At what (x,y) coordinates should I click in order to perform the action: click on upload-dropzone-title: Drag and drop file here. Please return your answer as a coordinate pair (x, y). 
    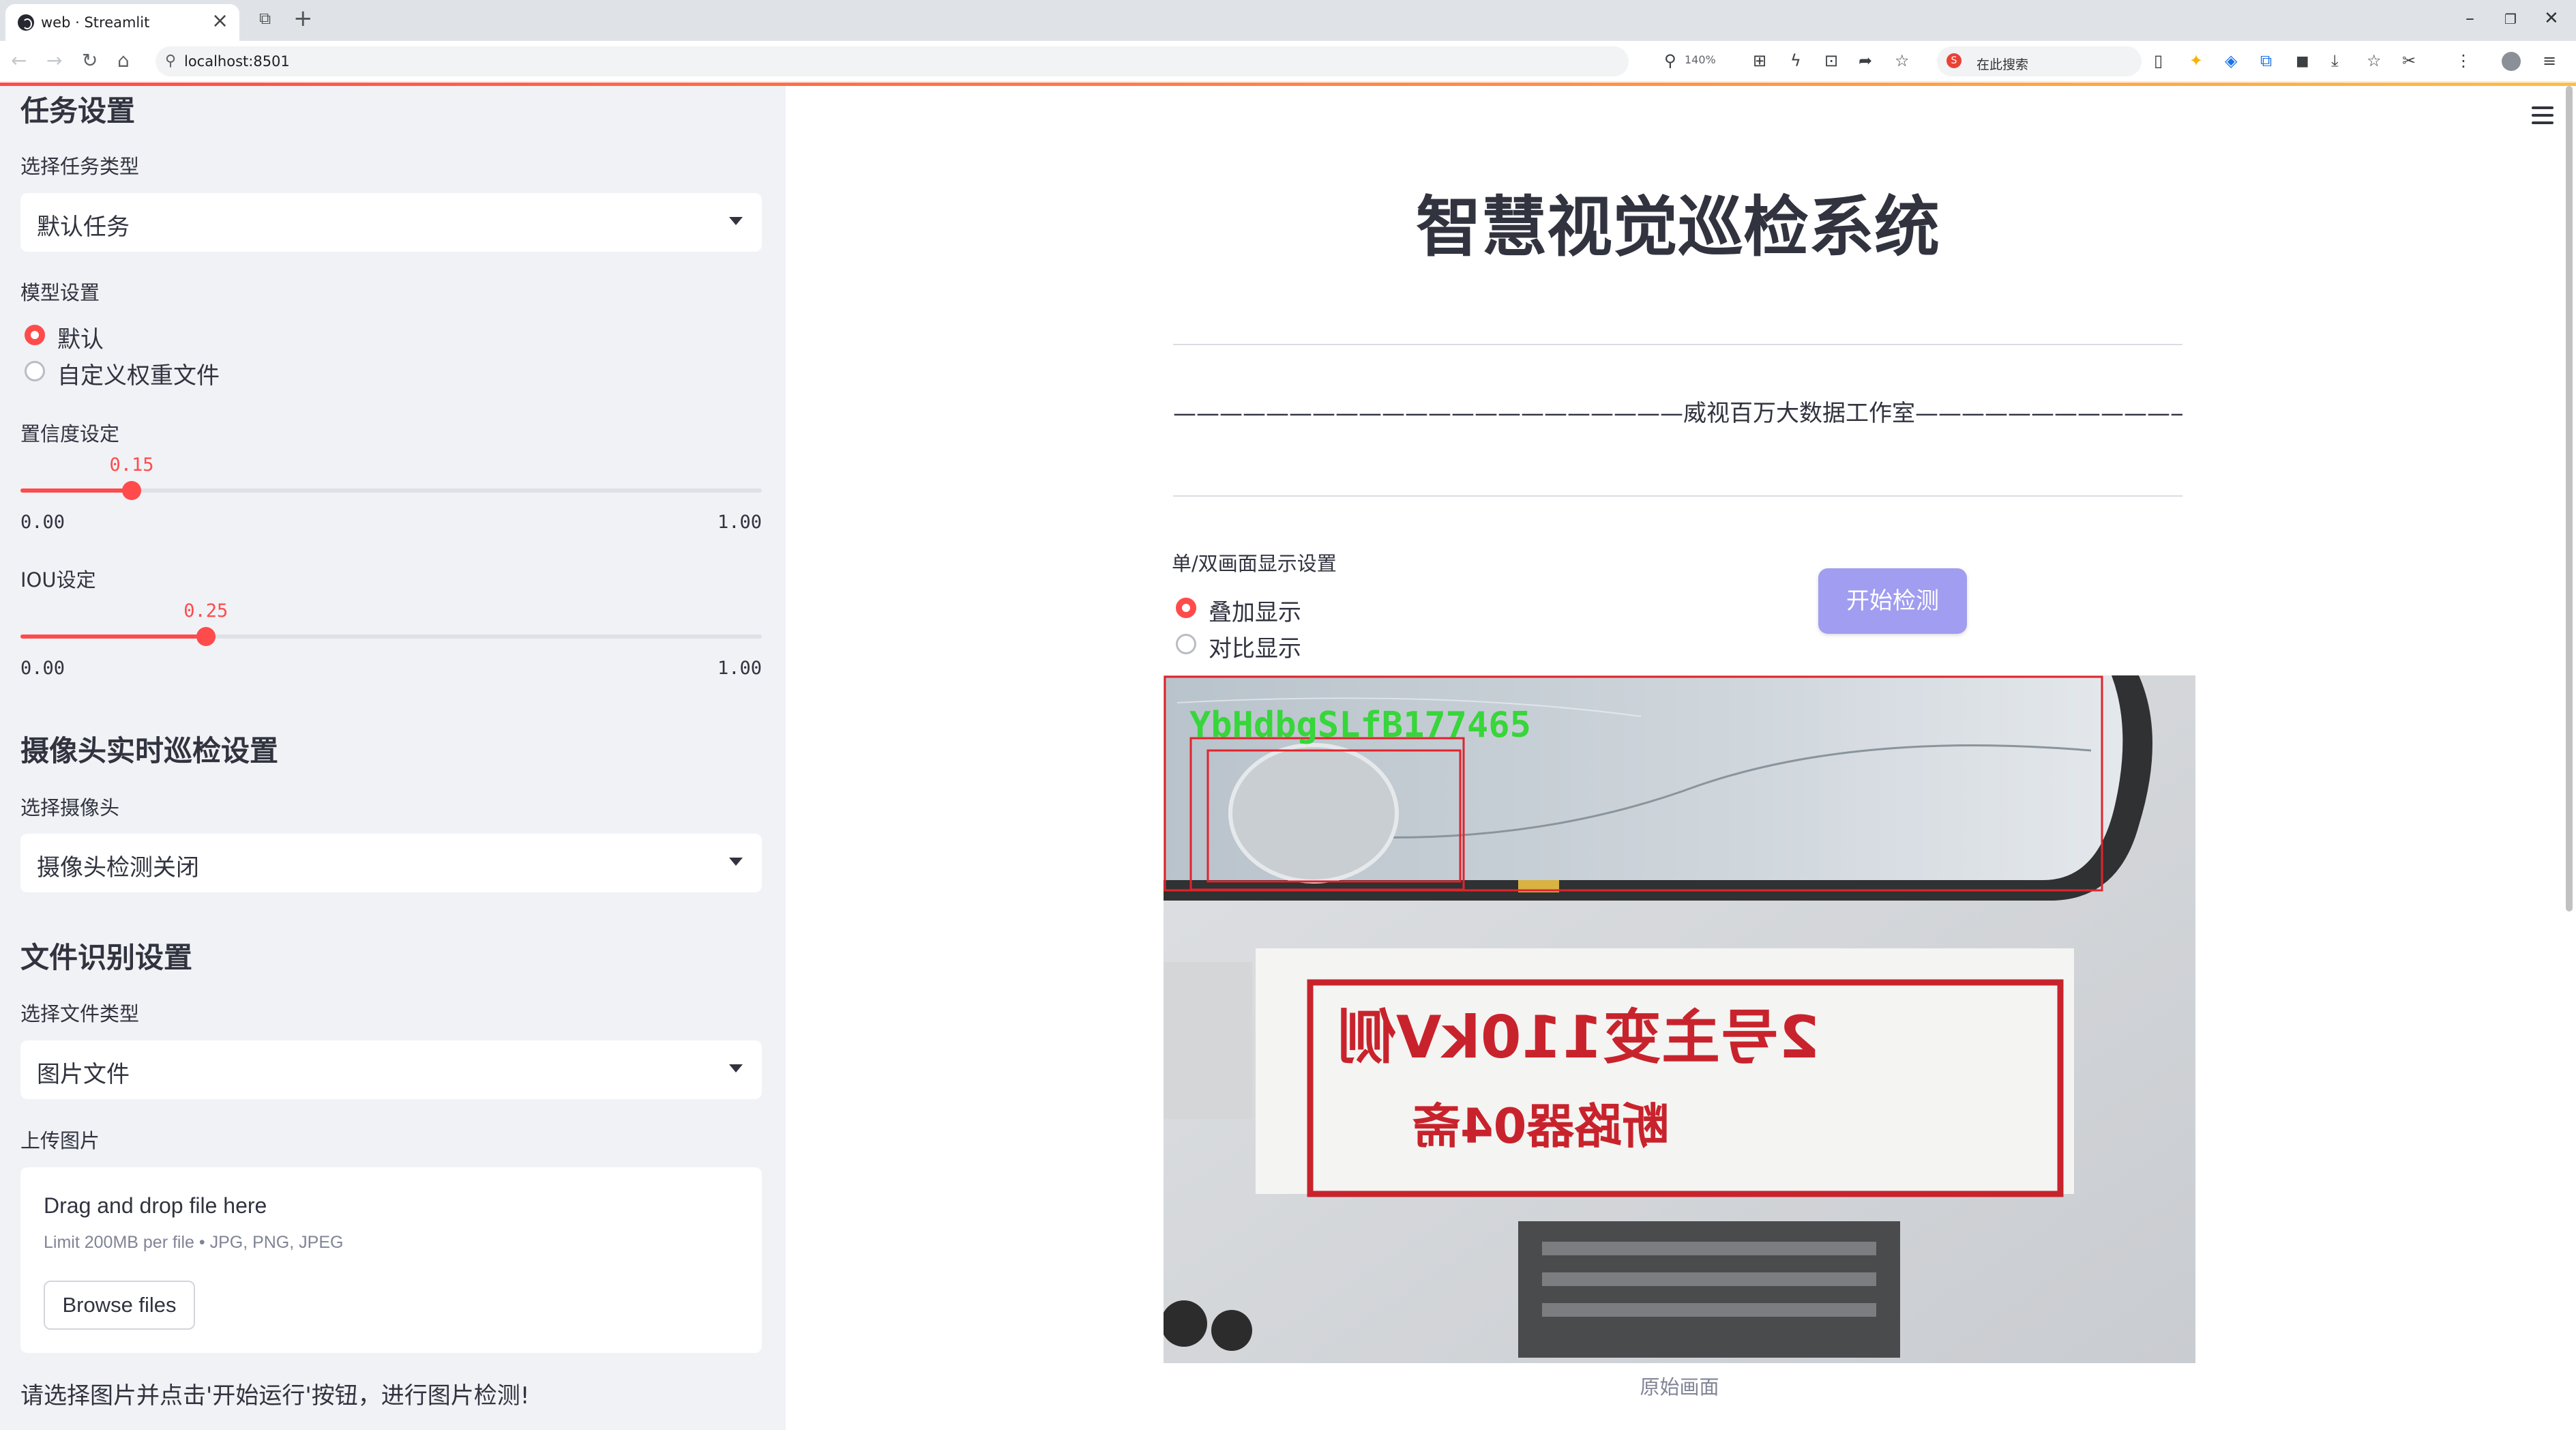
    Looking at the image, I should click on (155, 1206).